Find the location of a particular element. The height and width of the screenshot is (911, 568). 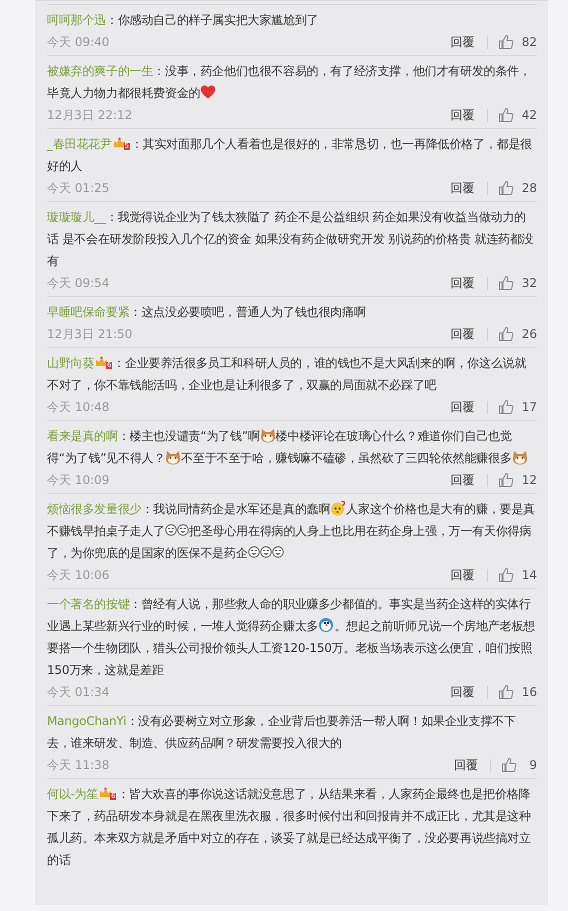

comment-time: 12月3日 21:50 is located at coordinates (89, 334).